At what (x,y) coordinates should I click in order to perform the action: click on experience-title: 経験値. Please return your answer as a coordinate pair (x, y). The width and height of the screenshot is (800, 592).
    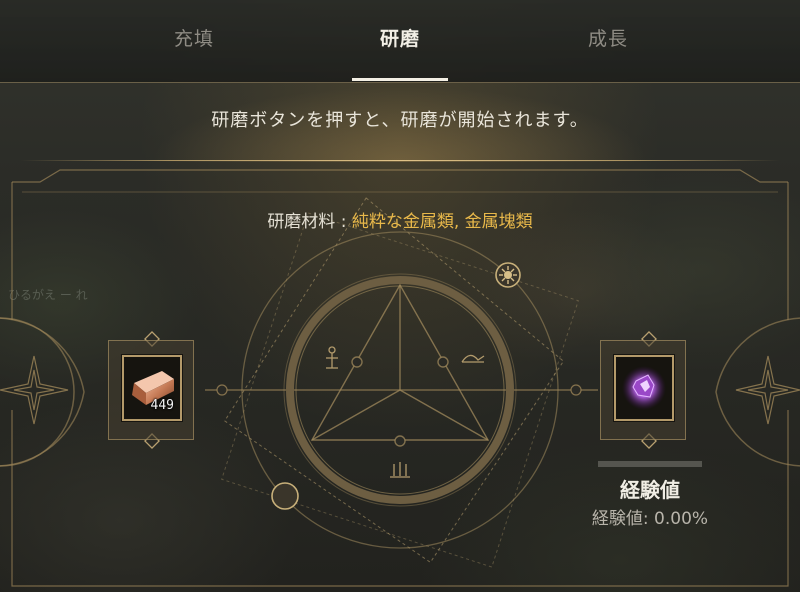
    Looking at the image, I should click on (650, 490).